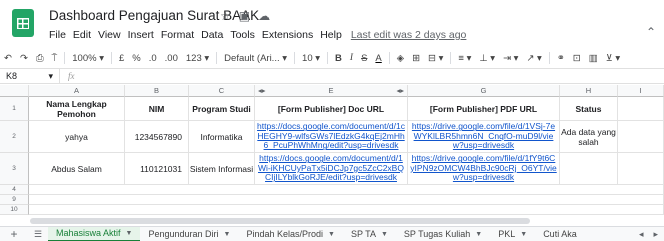  Describe the element at coordinates (14, 91) in the screenshot. I see `select-all-corner` at that location.